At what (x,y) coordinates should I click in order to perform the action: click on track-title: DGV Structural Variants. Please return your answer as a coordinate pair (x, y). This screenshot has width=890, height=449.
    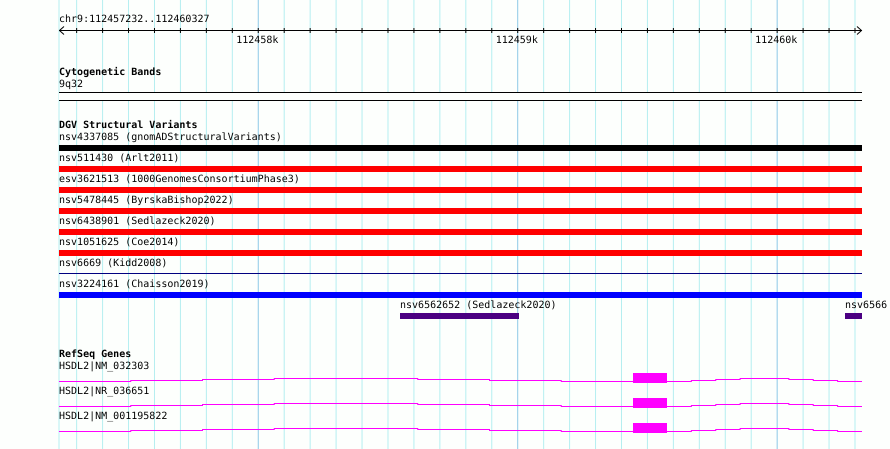
    Looking at the image, I should click on (128, 125).